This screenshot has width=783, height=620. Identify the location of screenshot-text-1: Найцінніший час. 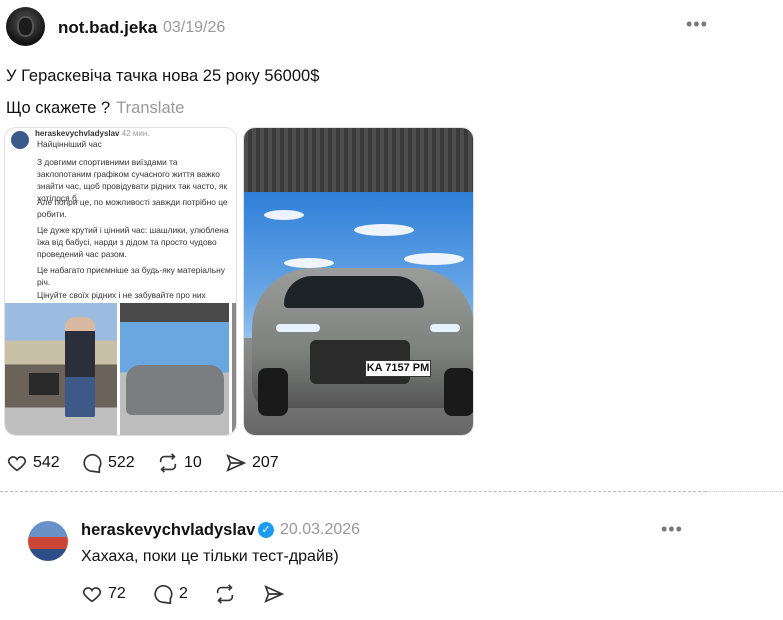
(69, 144).